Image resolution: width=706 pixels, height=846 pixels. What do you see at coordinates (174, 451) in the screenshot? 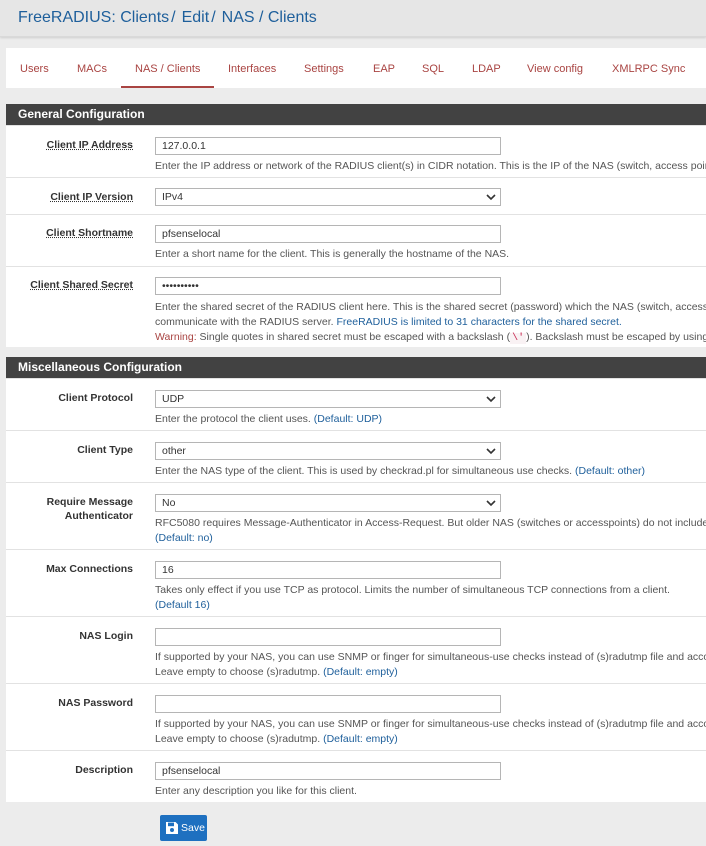
I see `client-type-value: other` at bounding box center [174, 451].